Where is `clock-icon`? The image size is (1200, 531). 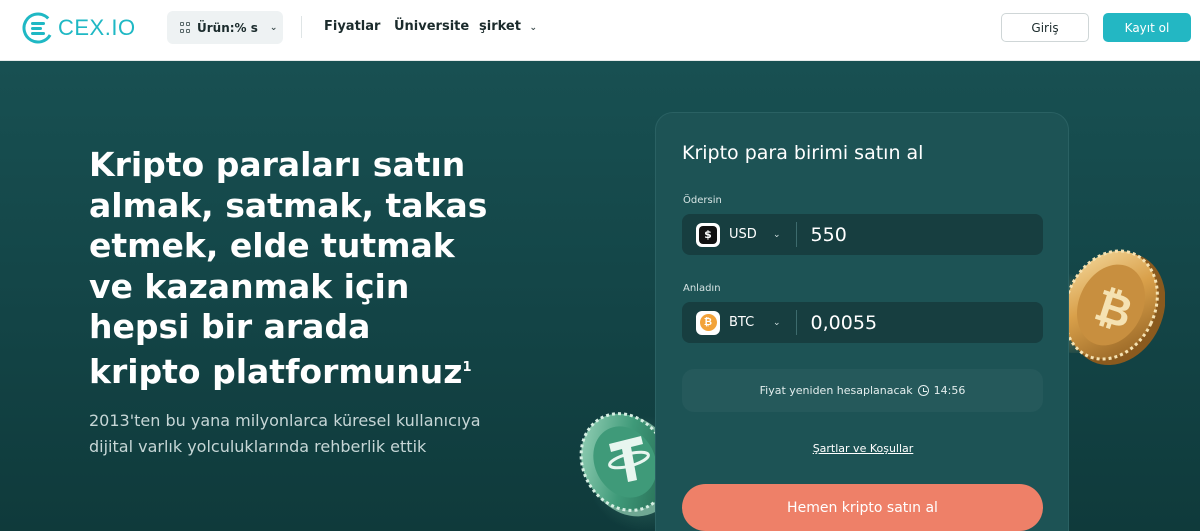
clock-icon is located at coordinates (923, 390).